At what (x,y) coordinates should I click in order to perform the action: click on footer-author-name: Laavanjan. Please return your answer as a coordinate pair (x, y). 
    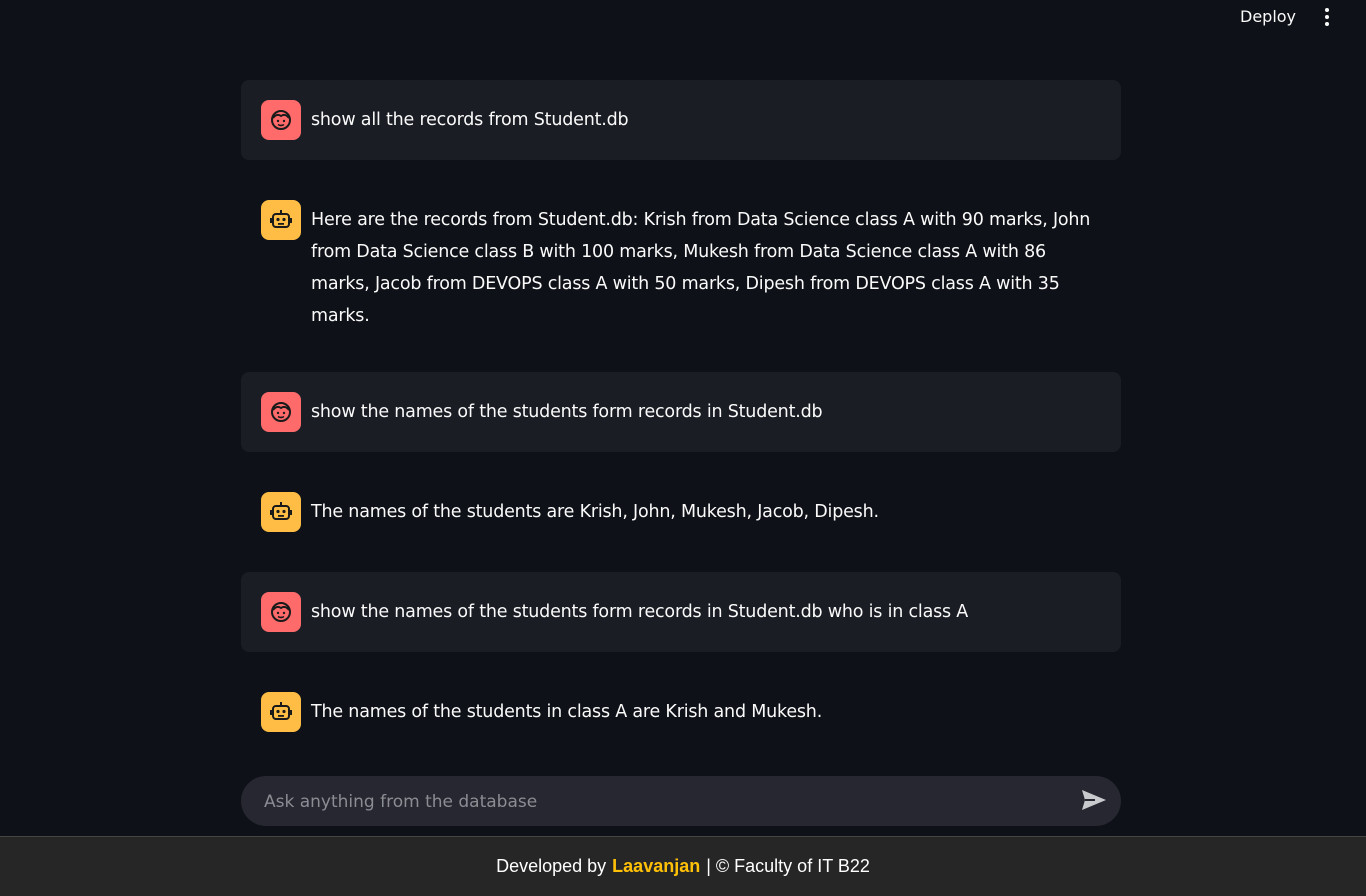
    Looking at the image, I should click on (656, 866).